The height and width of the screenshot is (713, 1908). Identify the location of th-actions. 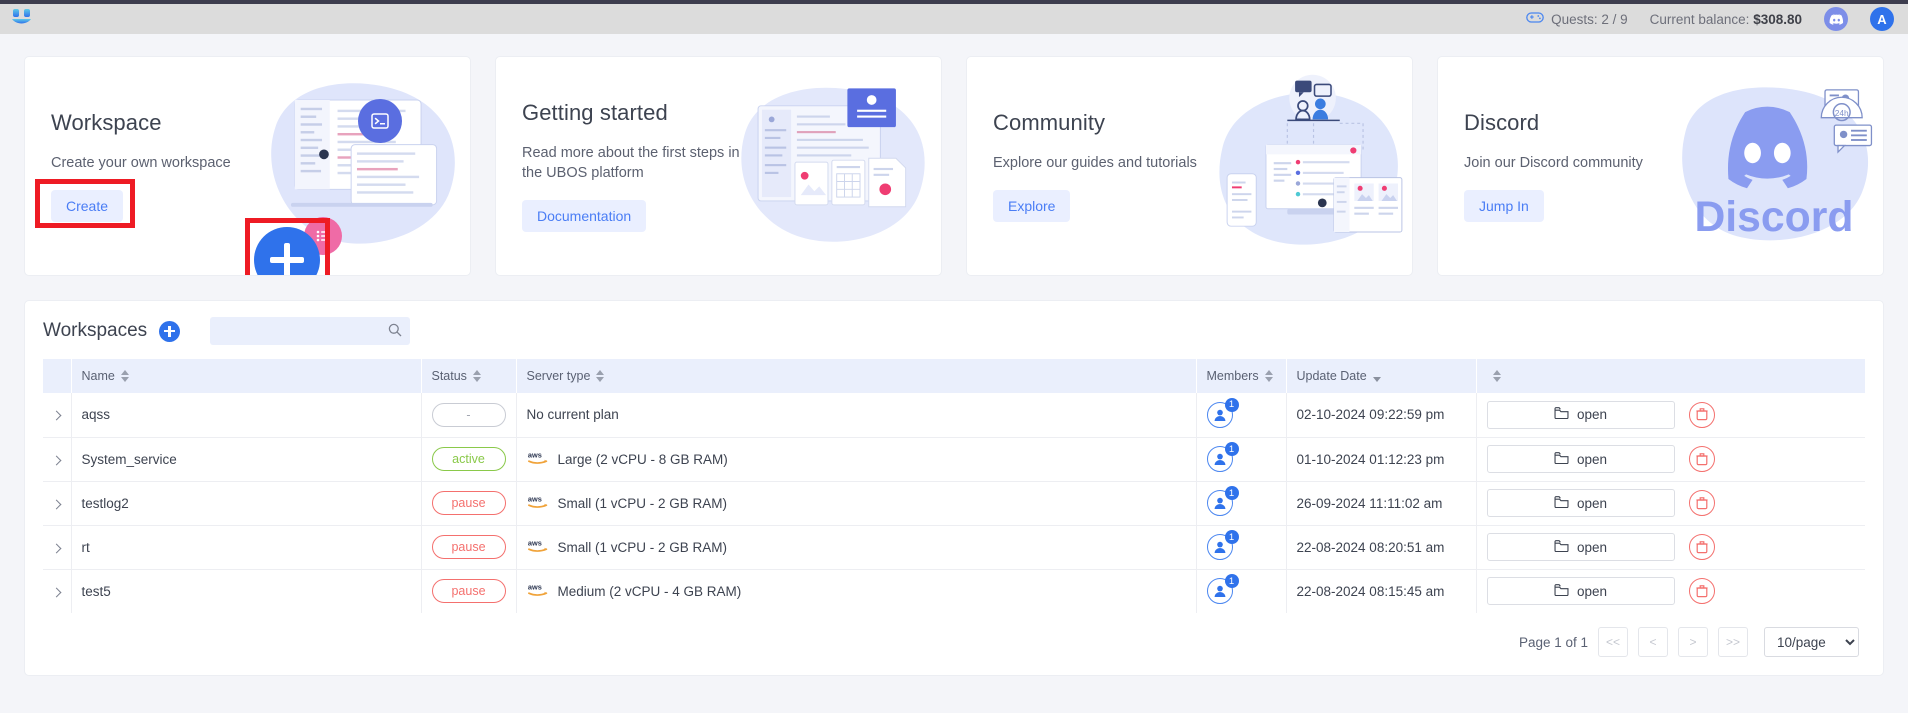
(1670, 376).